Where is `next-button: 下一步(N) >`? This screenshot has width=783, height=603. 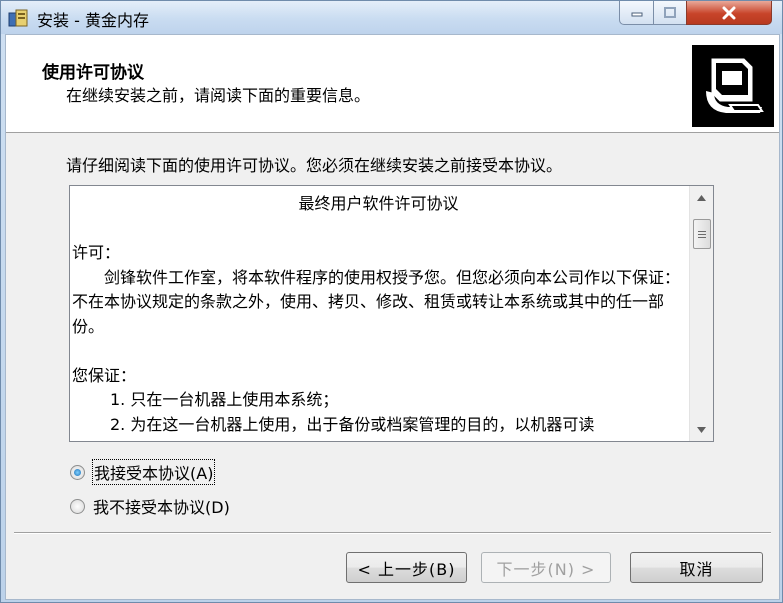 next-button: 下一步(N) > is located at coordinates (546, 567).